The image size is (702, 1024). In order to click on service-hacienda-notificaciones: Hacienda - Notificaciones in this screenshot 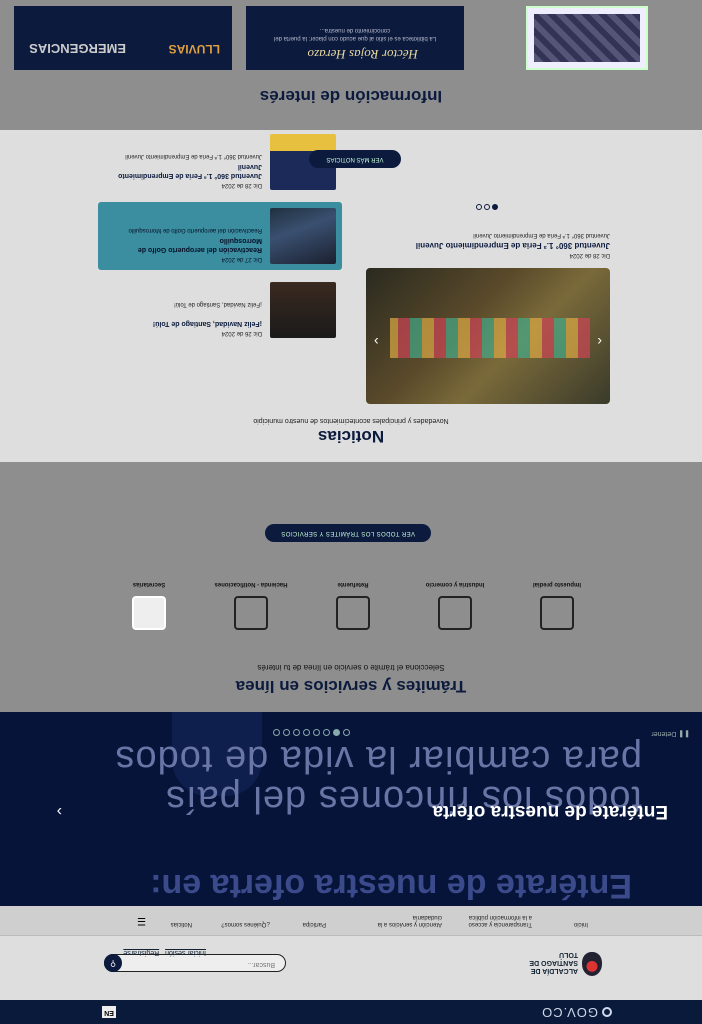, I will do `click(251, 605)`.